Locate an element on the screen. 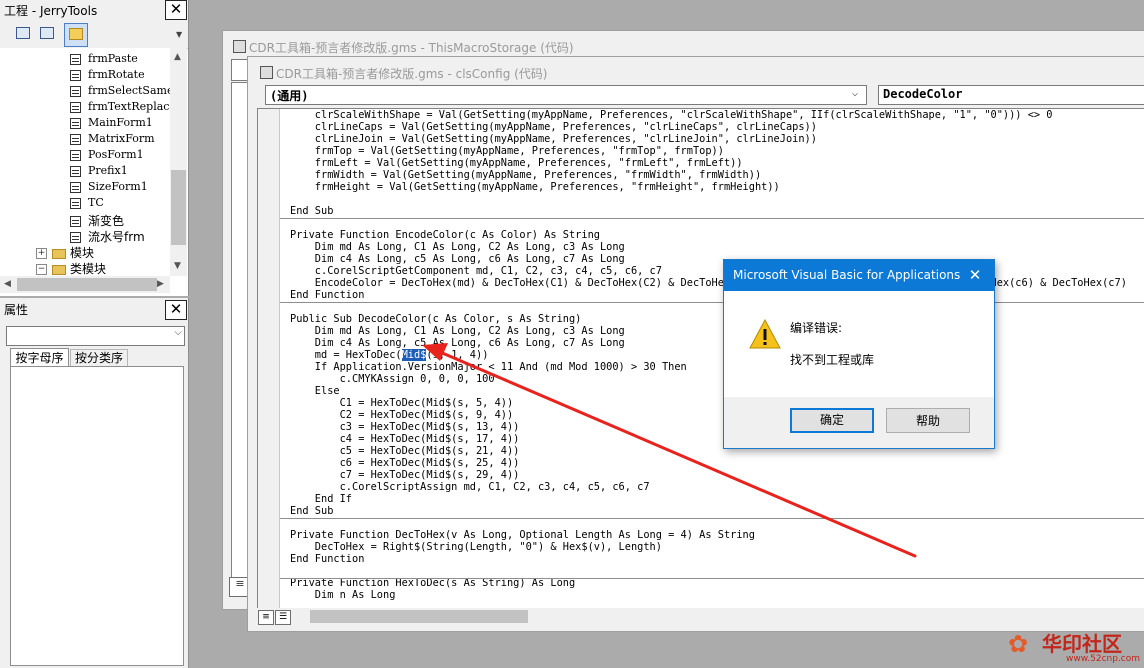 The height and width of the screenshot is (668, 1144). tree-item-form: SizeForm1 is located at coordinates (109, 188).